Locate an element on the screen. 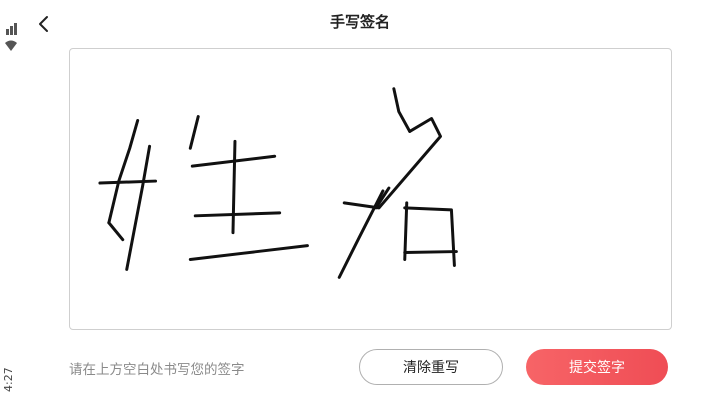 The image size is (720, 405). submit-signature-label: 提交签字 is located at coordinates (597, 368).